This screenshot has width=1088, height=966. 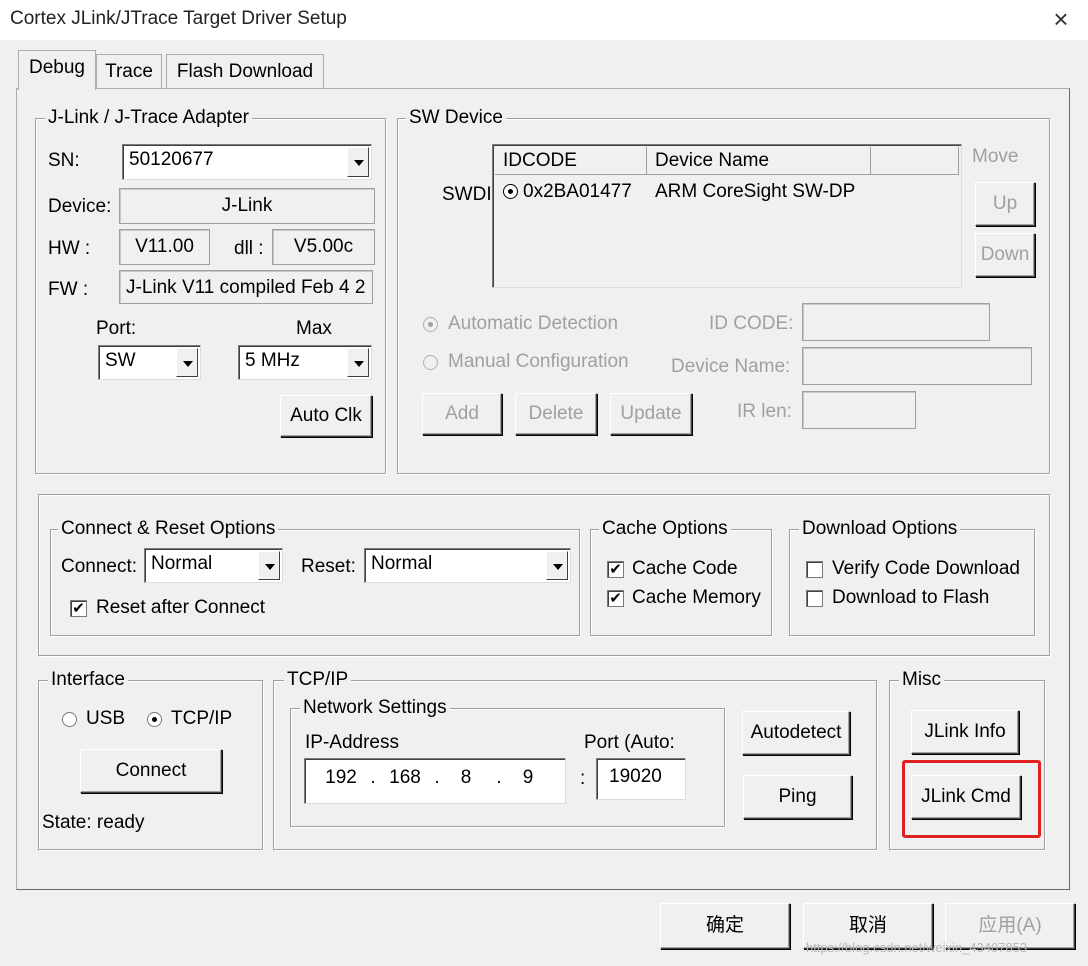 I want to click on ip-octet-1: 192, so click(x=341, y=777).